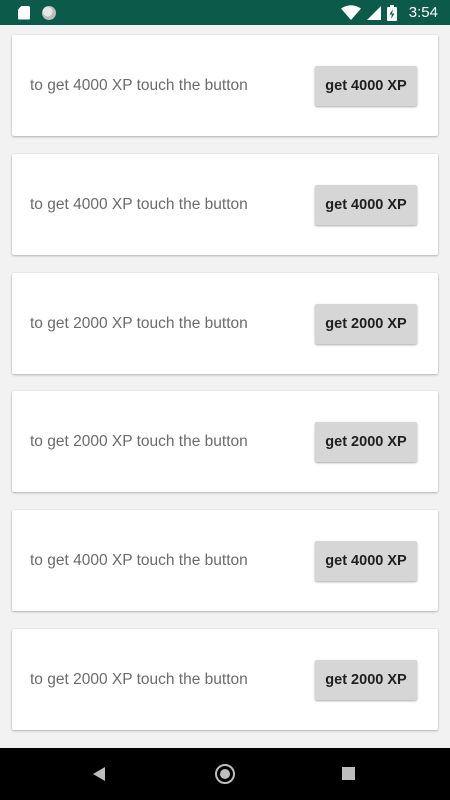 This screenshot has width=450, height=800. Describe the element at coordinates (348, 773) in the screenshot. I see `recent-apps-icon` at that location.